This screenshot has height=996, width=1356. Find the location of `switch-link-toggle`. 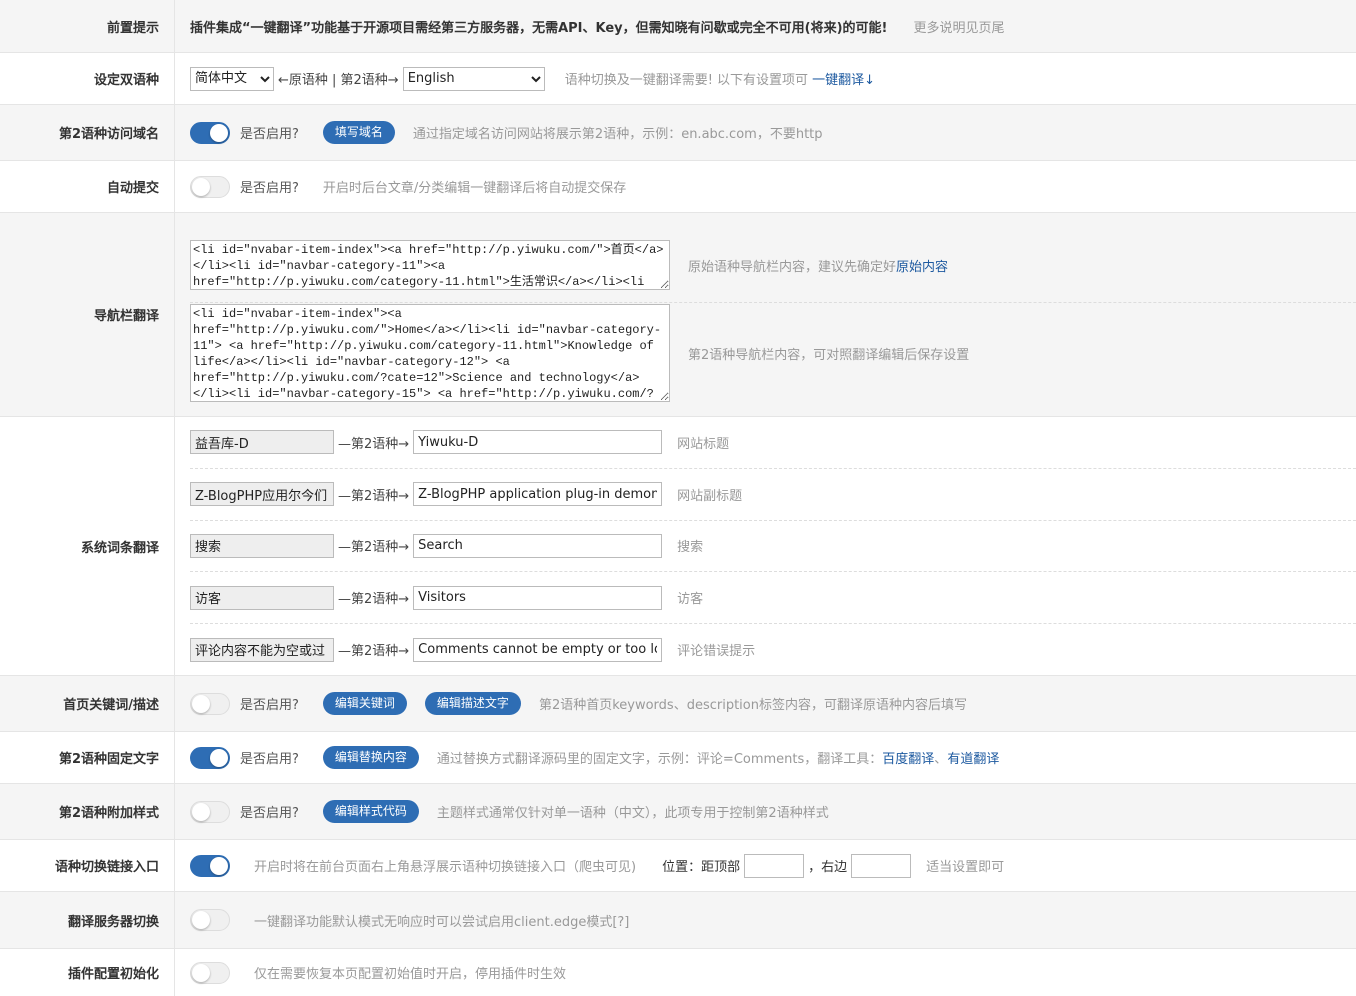

switch-link-toggle is located at coordinates (210, 865).